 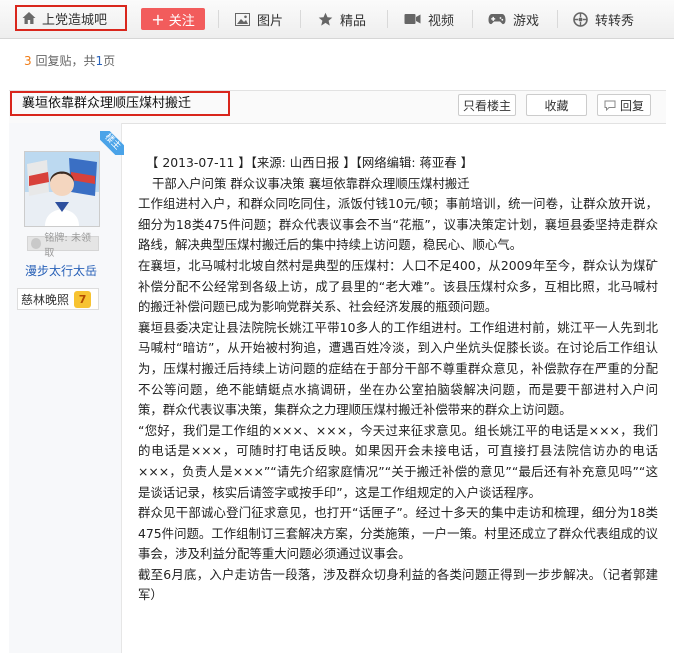 I want to click on reply-count: 3, so click(x=28, y=61).